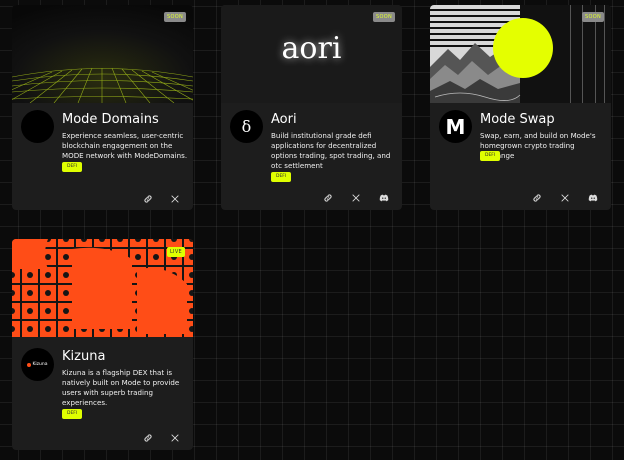 Image resolution: width=624 pixels, height=460 pixels. I want to click on mode-swap-logo: M, so click(455, 126).